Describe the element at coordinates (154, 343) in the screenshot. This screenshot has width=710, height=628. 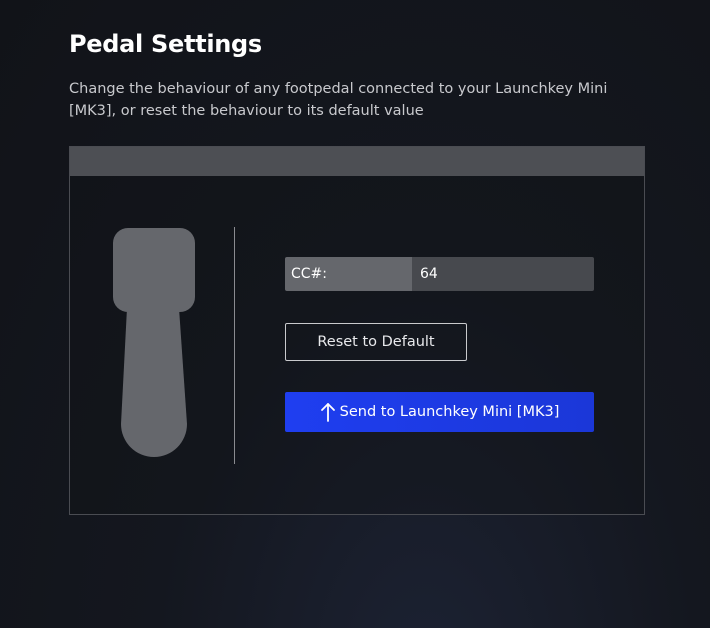
I see `sustain-pedal-icon` at that location.